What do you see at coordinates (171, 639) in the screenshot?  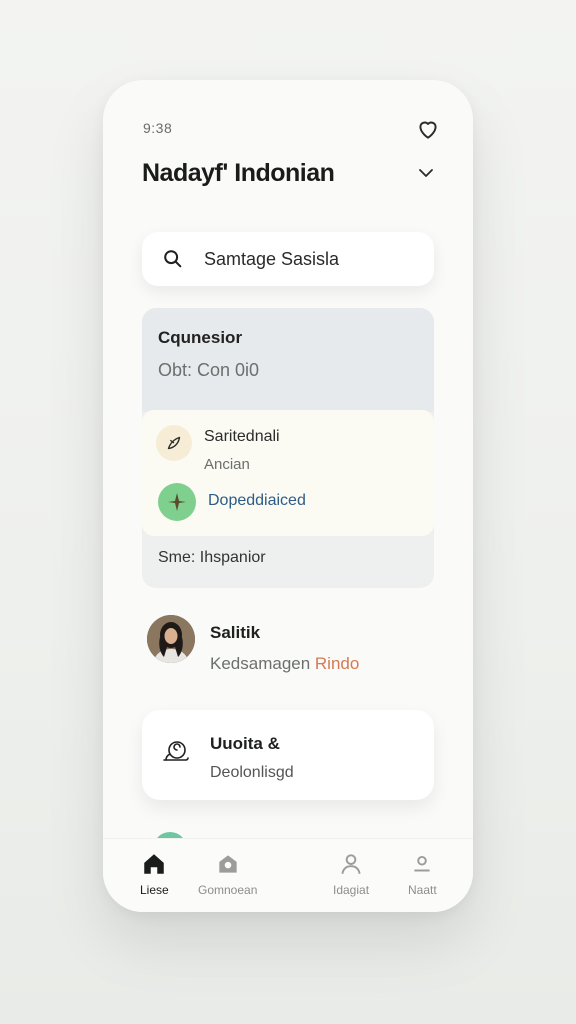 I see `avatar` at bounding box center [171, 639].